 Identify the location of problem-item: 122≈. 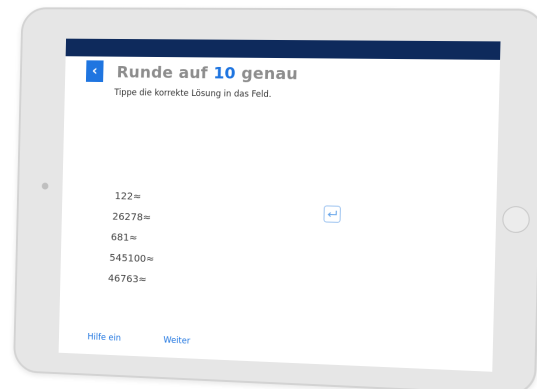
(128, 197).